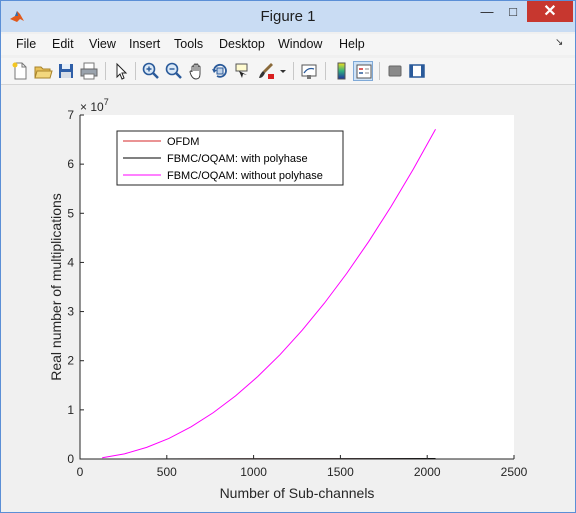 This screenshot has width=576, height=513. Describe the element at coordinates (514, 472) in the screenshot. I see `x-tick-label: 2500` at that location.